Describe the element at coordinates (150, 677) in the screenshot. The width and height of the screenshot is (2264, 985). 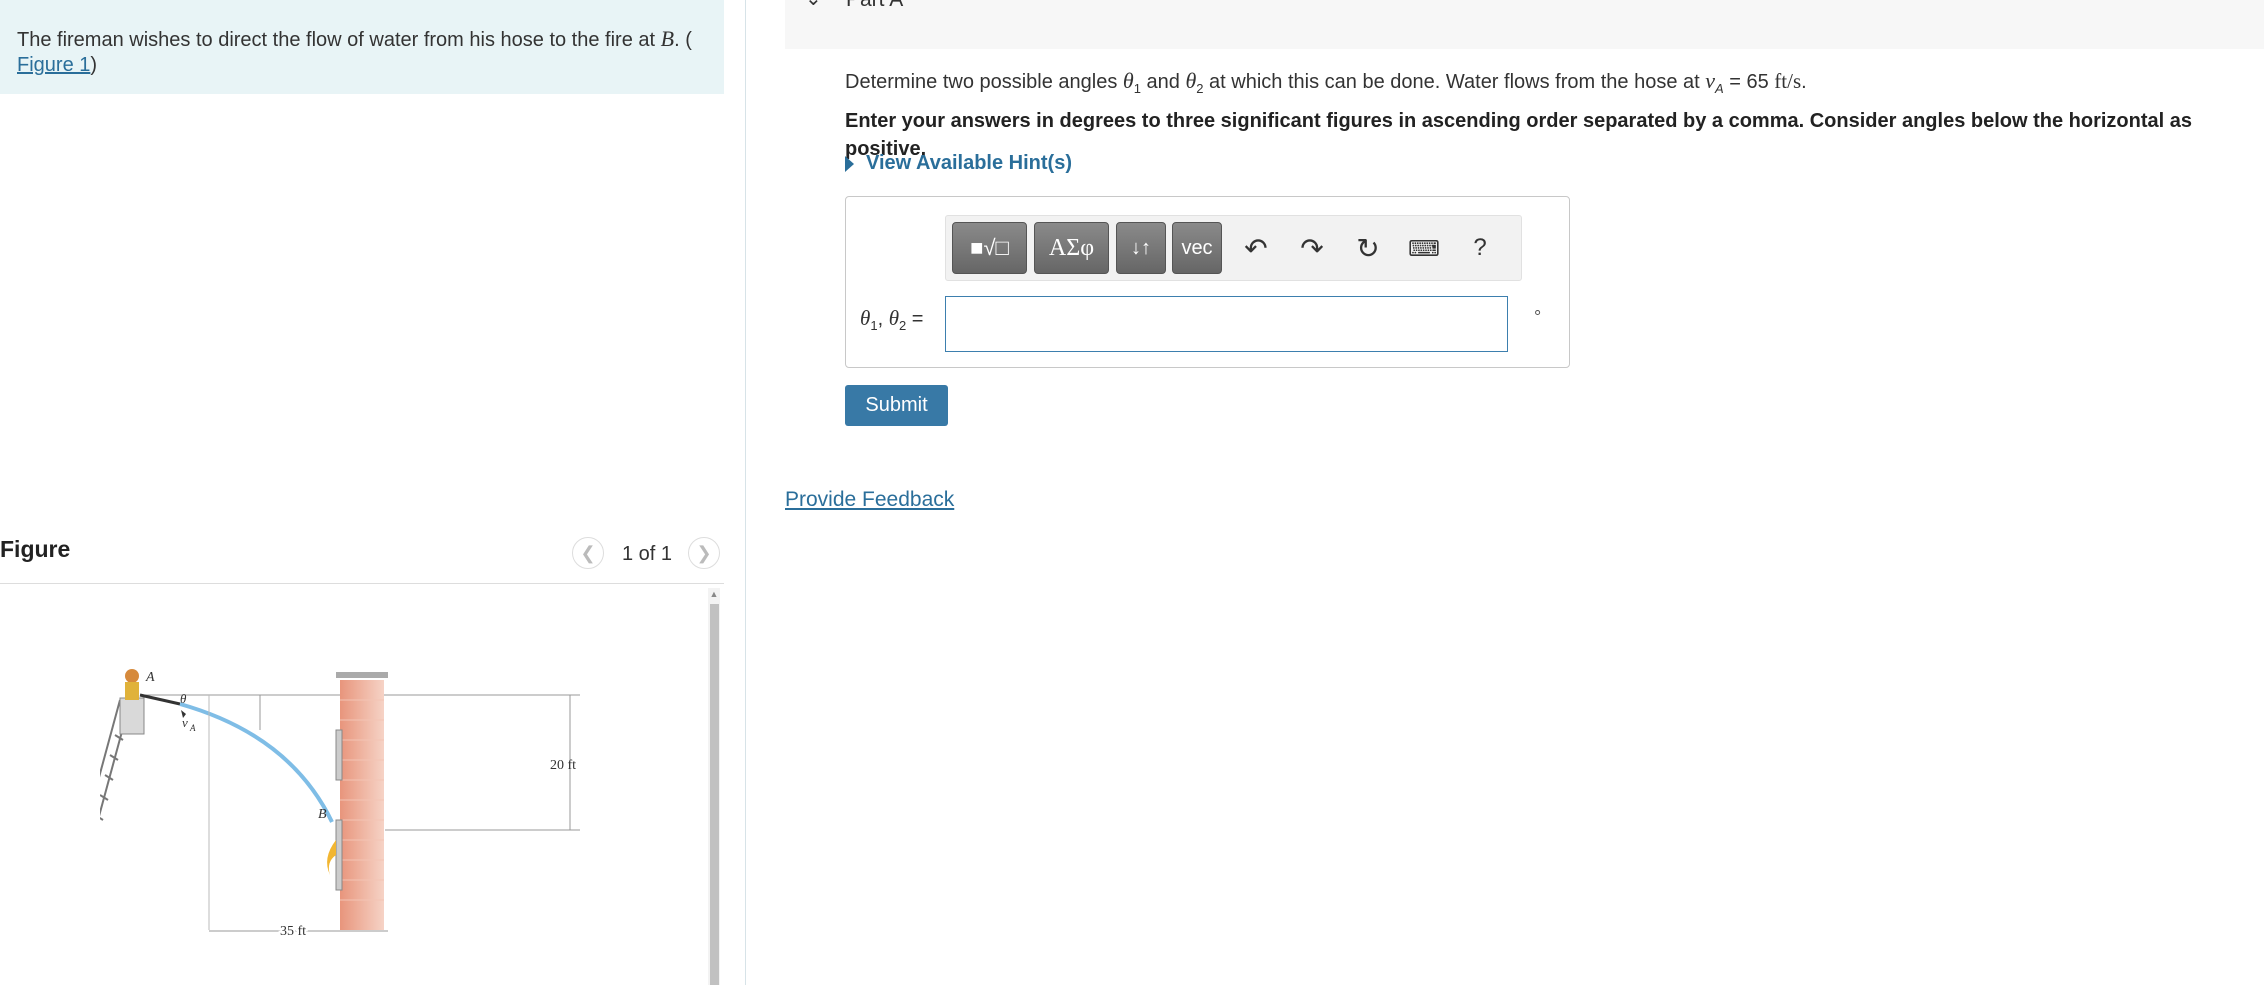
I see `label-point-a: A` at that location.